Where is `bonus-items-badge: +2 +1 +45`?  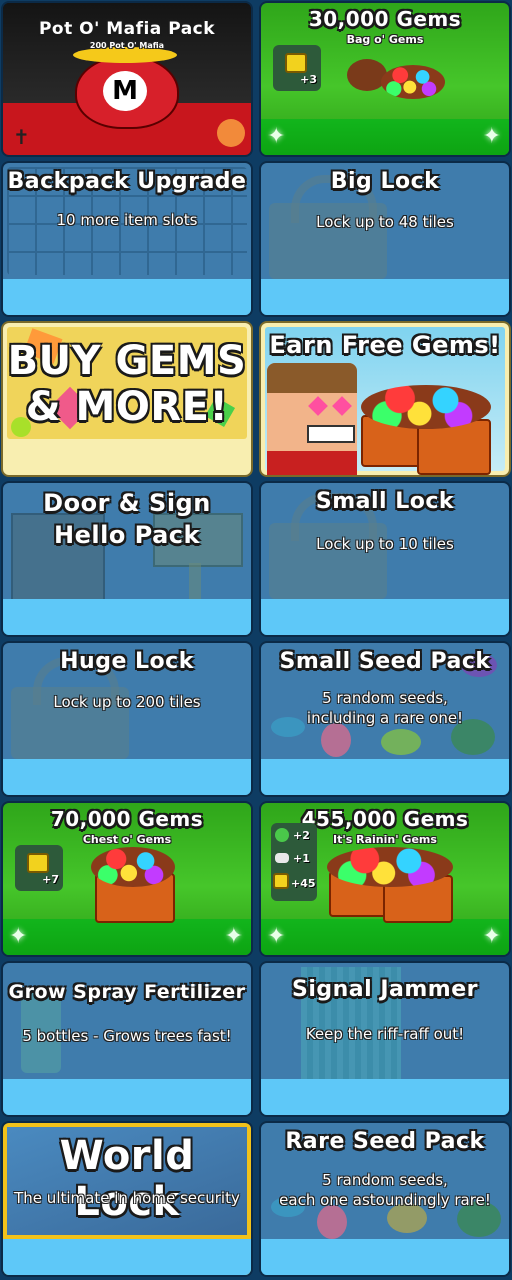
bonus-items-badge: +2 +1 +45 is located at coordinates (294, 862).